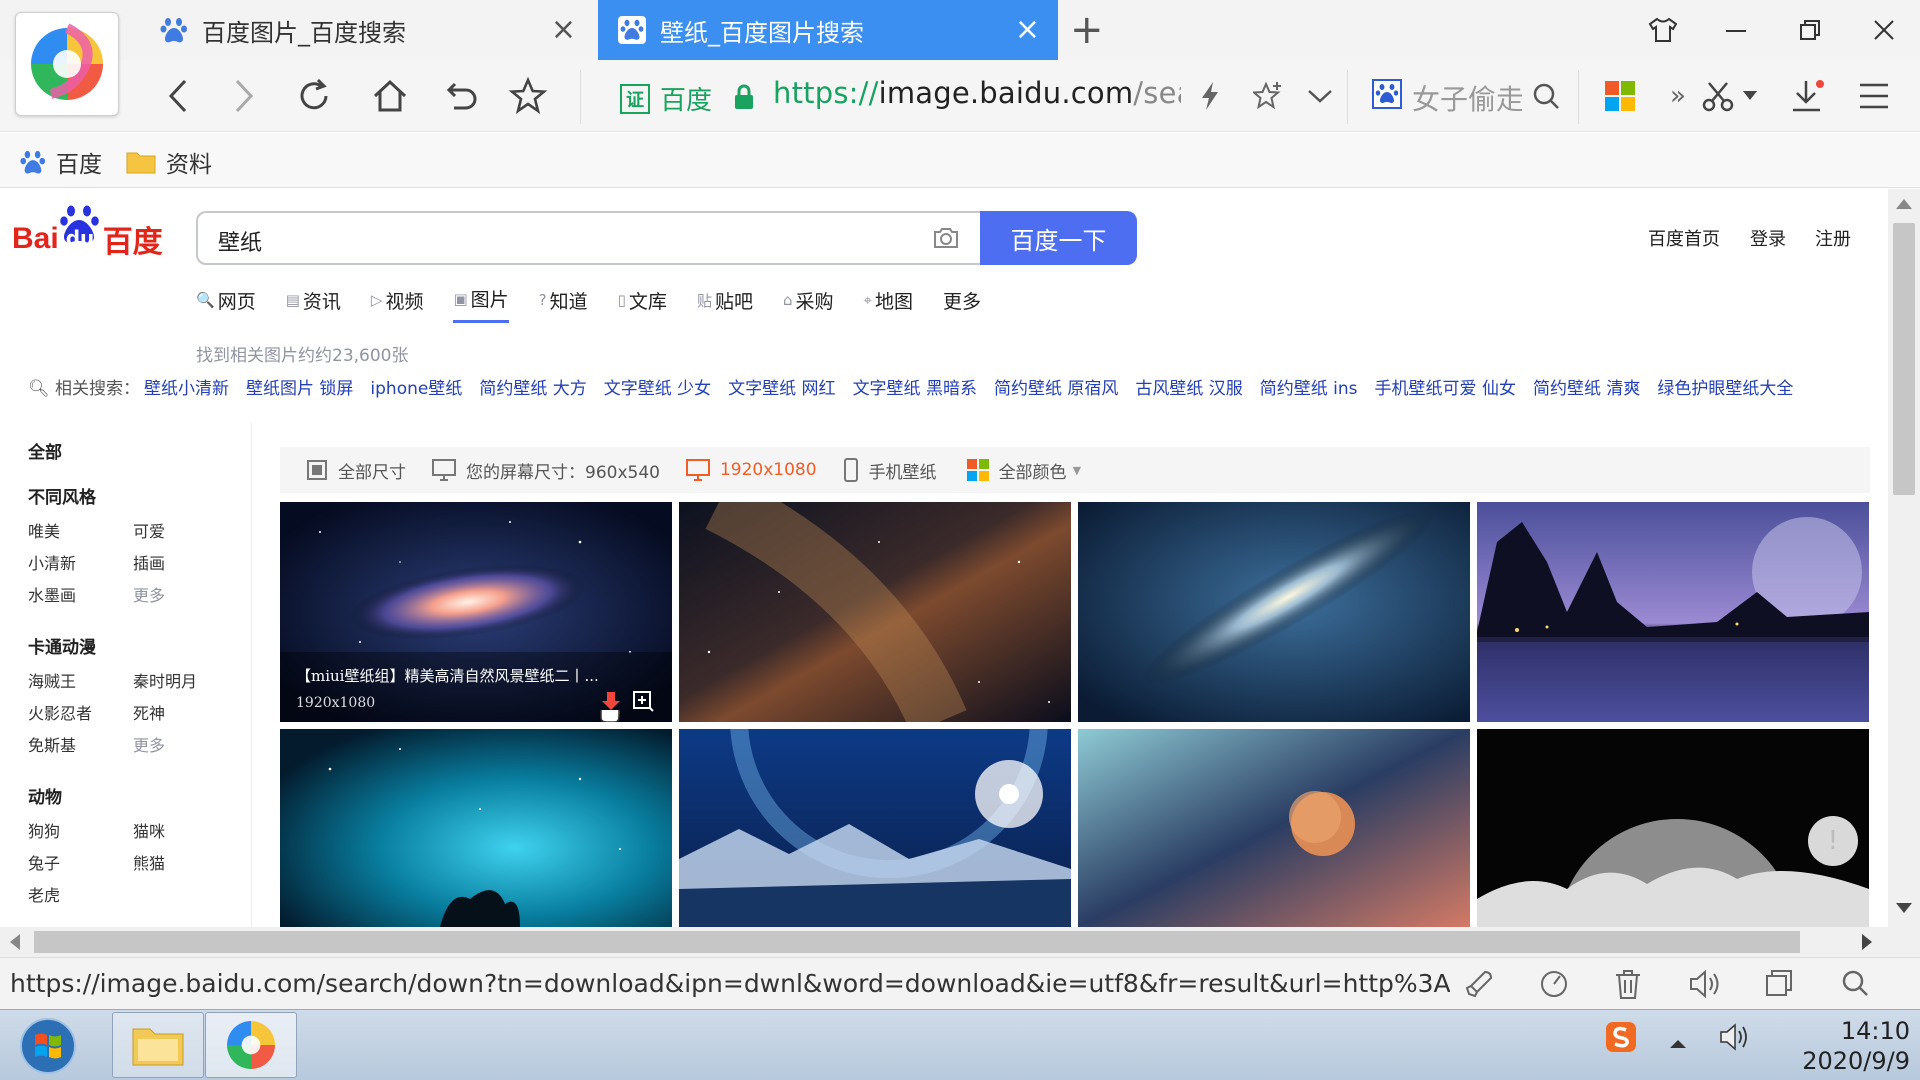 This screenshot has height=1080, width=1920. I want to click on category-link: 海贼王, so click(80, 680).